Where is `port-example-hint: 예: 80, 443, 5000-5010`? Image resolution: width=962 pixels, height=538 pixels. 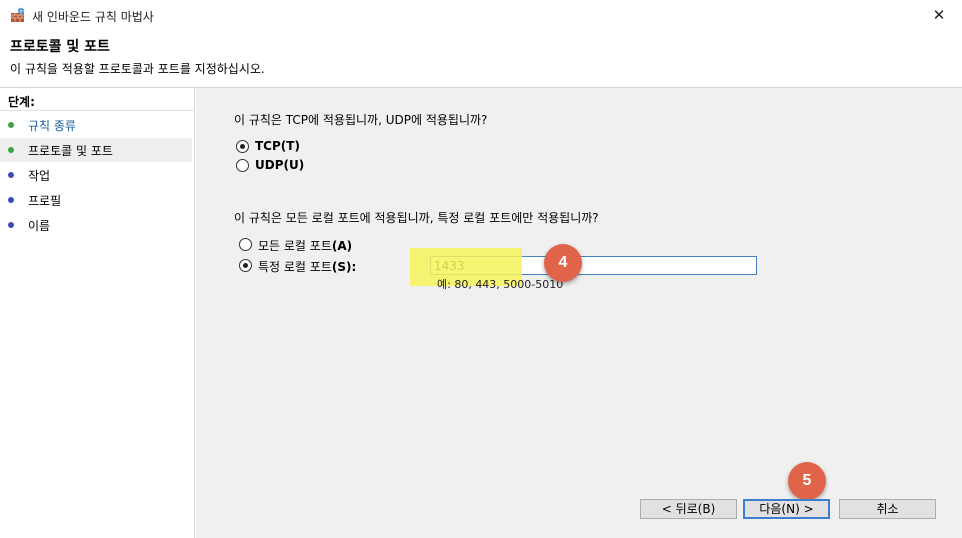
port-example-hint: 예: 80, 443, 5000-5010 is located at coordinates (500, 284).